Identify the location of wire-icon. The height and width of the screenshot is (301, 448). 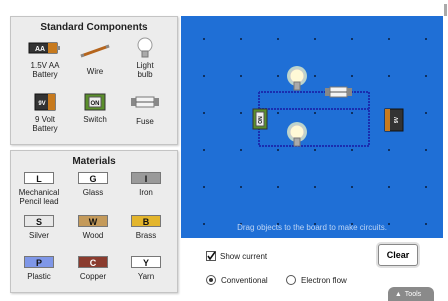
(95, 51).